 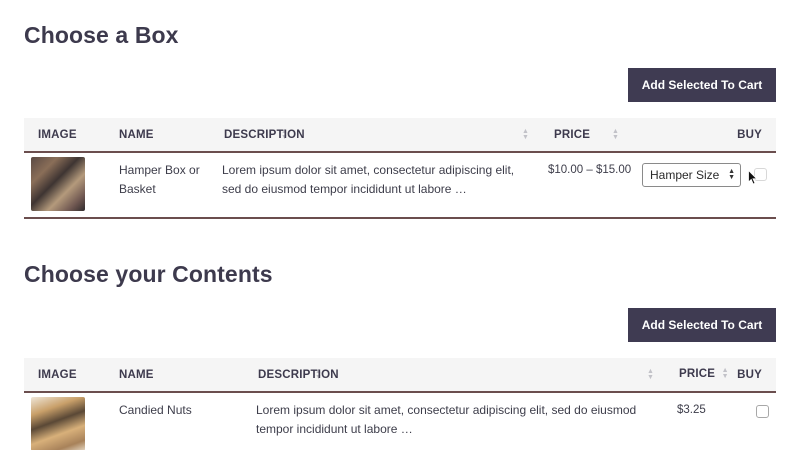 I want to click on product-price: $3.25, so click(x=691, y=410).